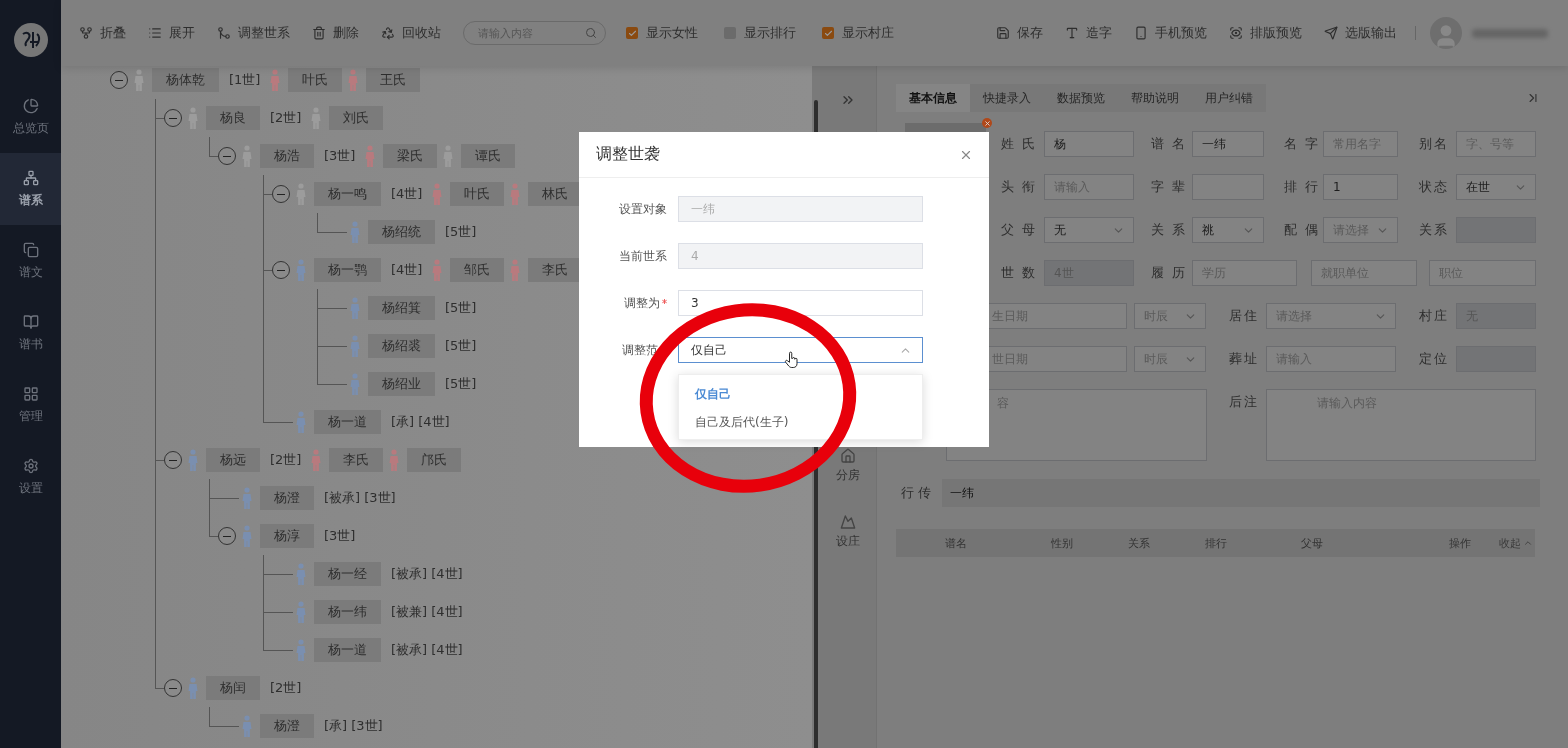 The width and height of the screenshot is (1568, 748). Describe the element at coordinates (171, 33) in the screenshot. I see `toolbar-button: 展开` at that location.